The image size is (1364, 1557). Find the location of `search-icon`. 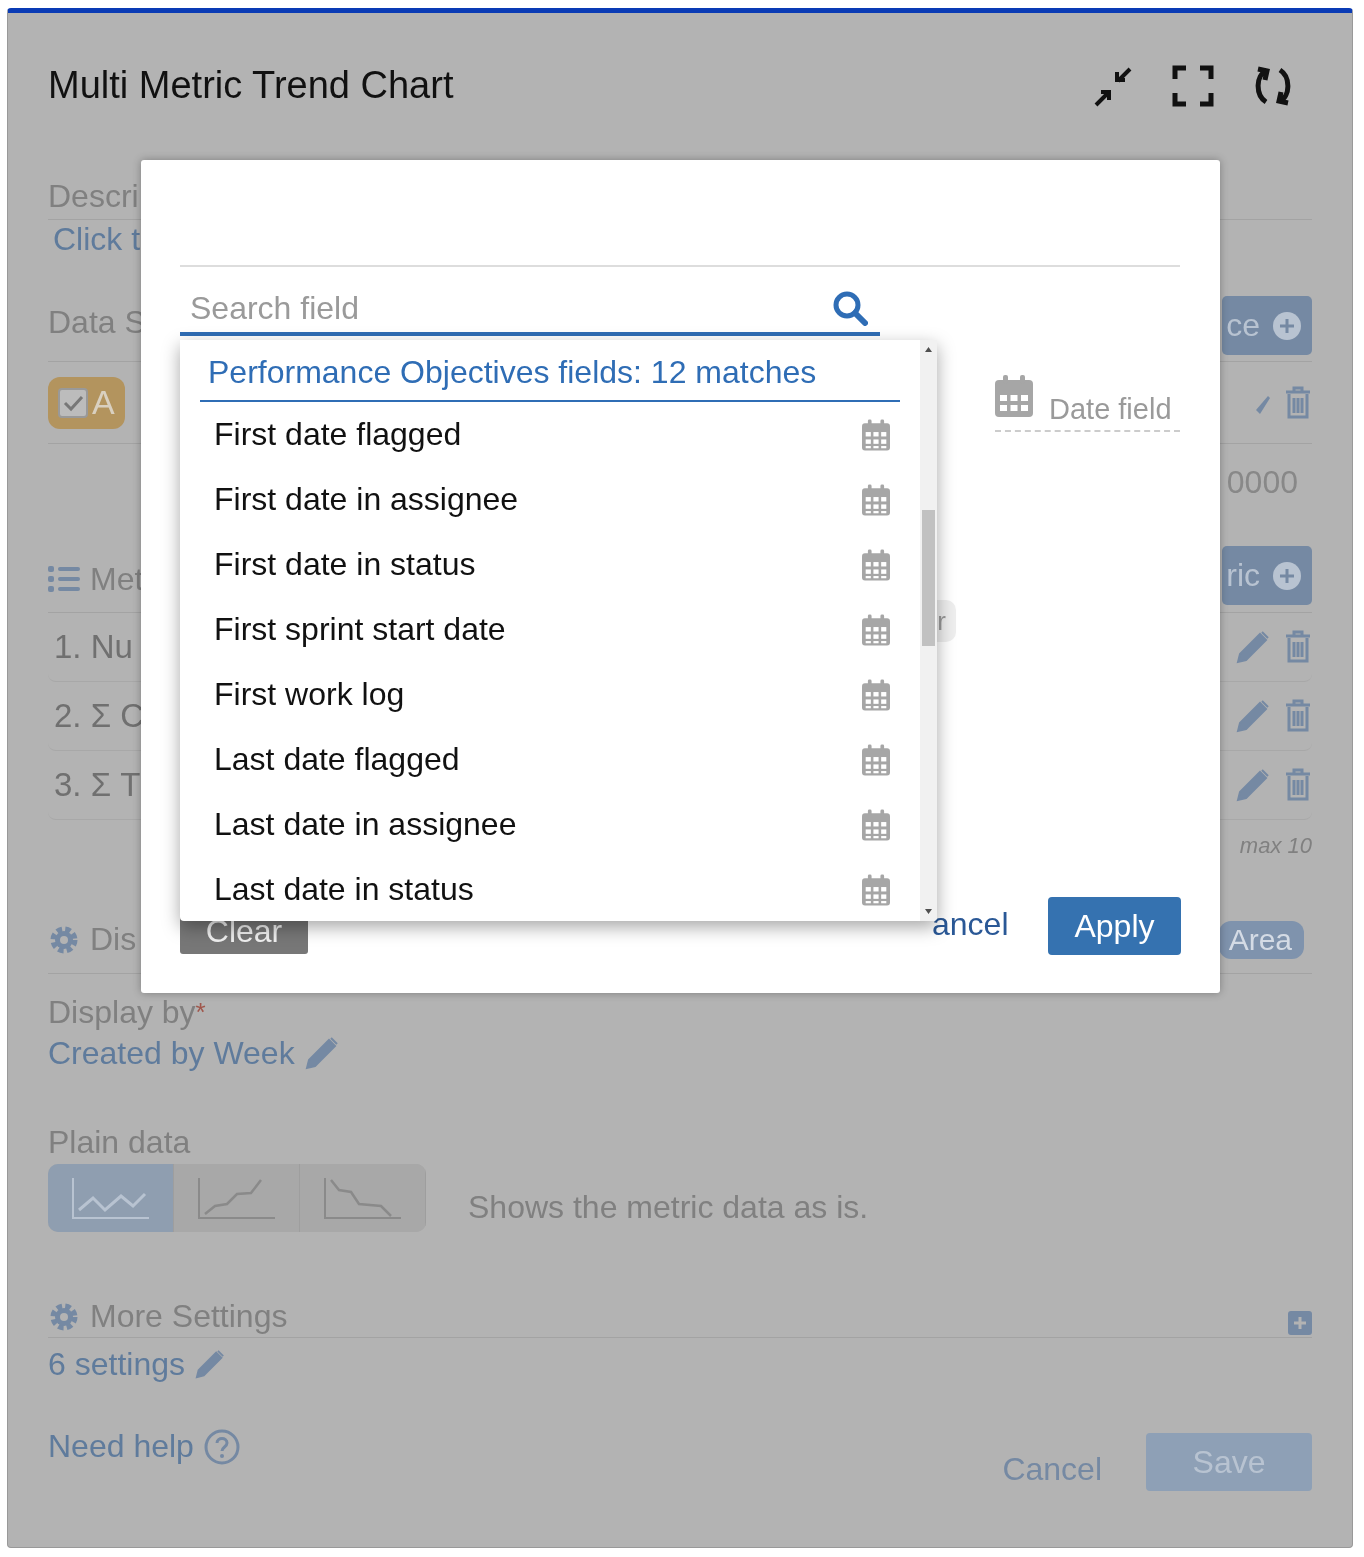

search-icon is located at coordinates (850, 308).